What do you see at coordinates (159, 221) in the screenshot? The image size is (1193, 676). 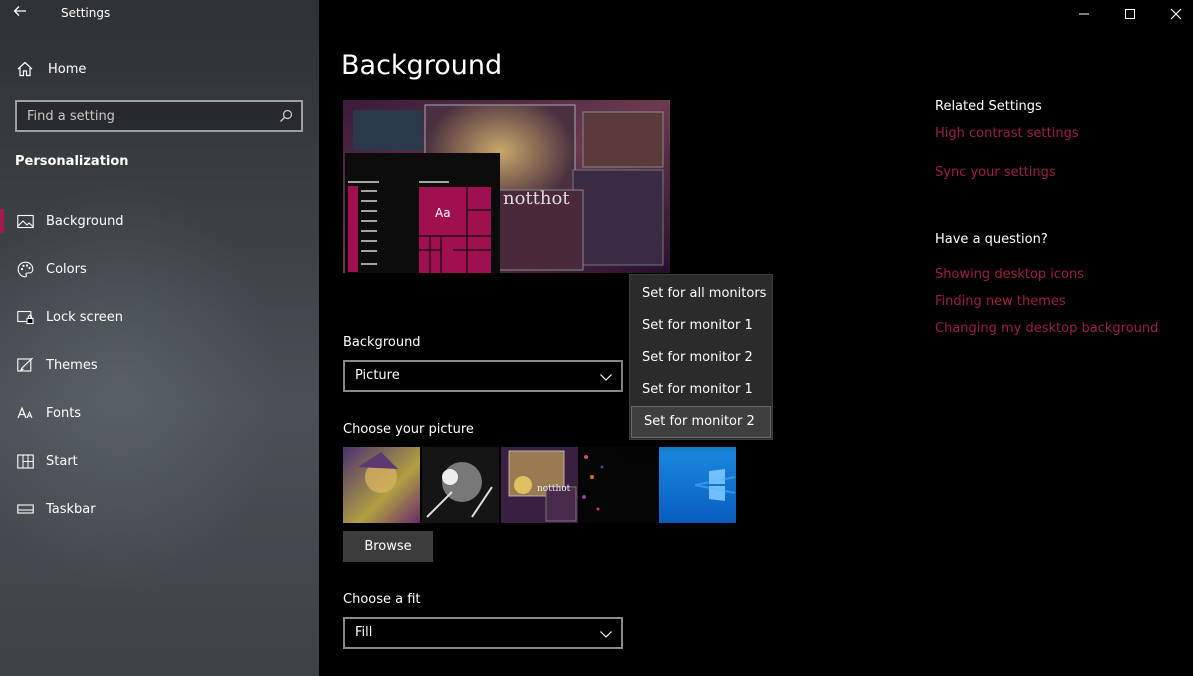 I see `sidebar-item-background: Background` at bounding box center [159, 221].